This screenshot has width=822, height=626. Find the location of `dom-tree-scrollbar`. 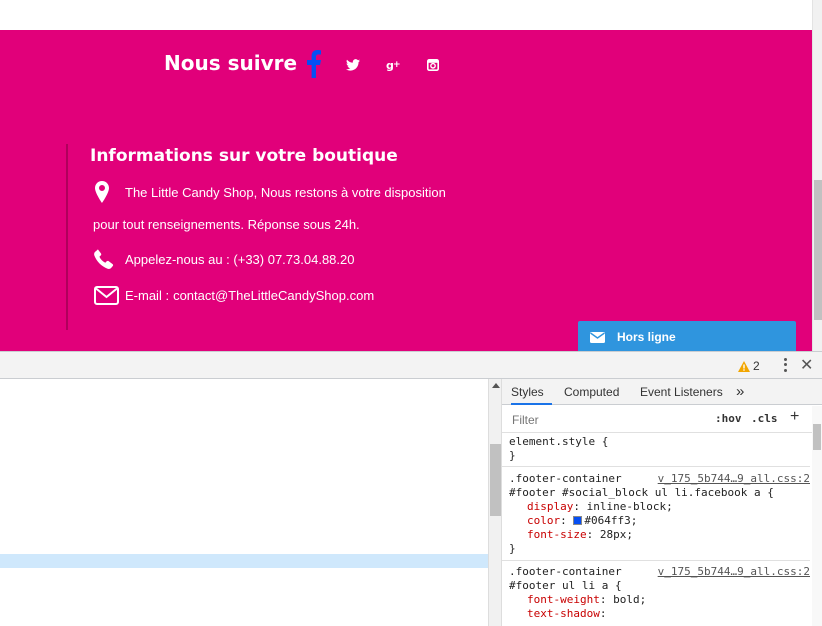

dom-tree-scrollbar is located at coordinates (495, 502).